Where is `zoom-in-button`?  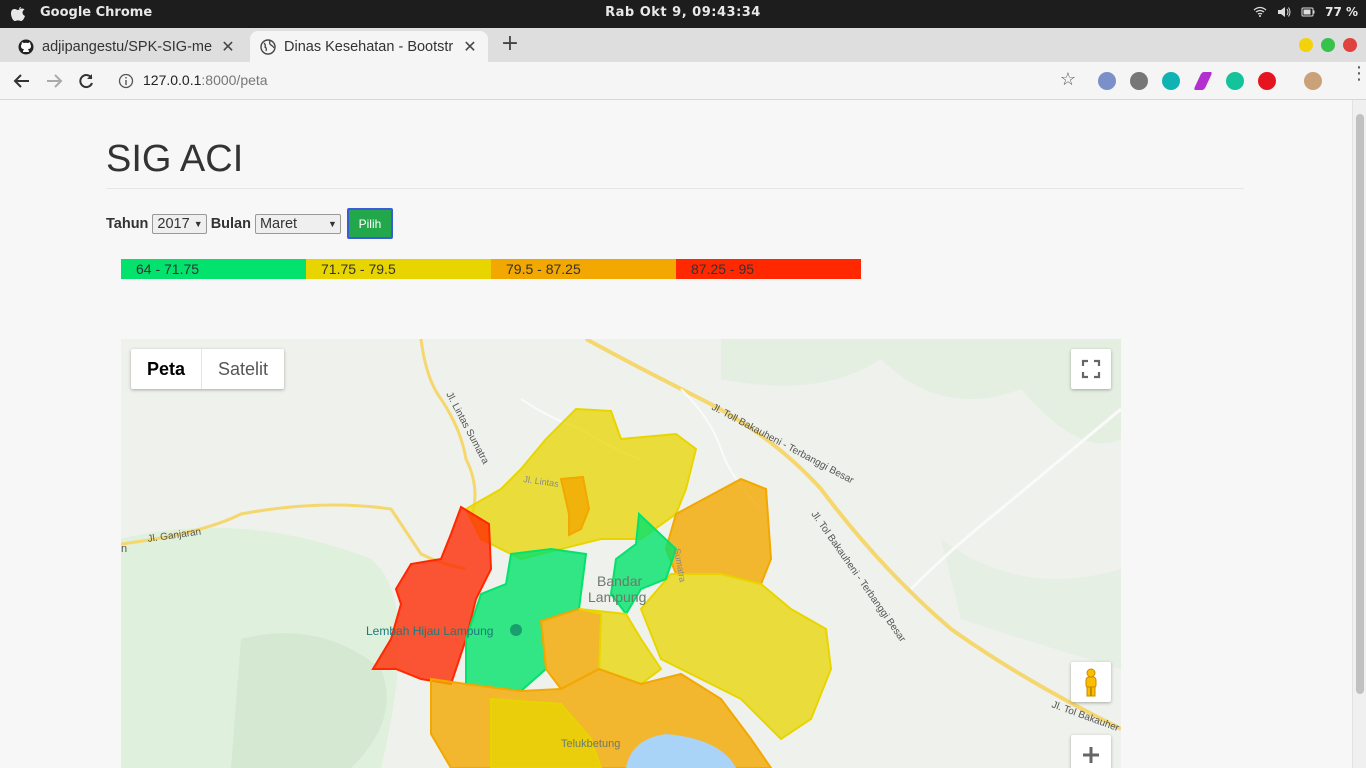 zoom-in-button is located at coordinates (1091, 751).